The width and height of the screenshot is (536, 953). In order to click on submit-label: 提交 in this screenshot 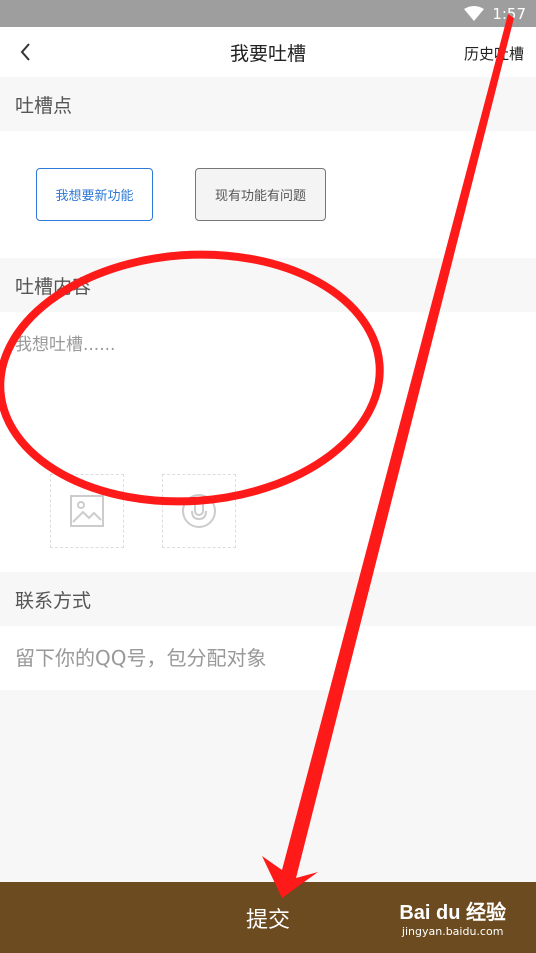, I will do `click(267, 920)`.